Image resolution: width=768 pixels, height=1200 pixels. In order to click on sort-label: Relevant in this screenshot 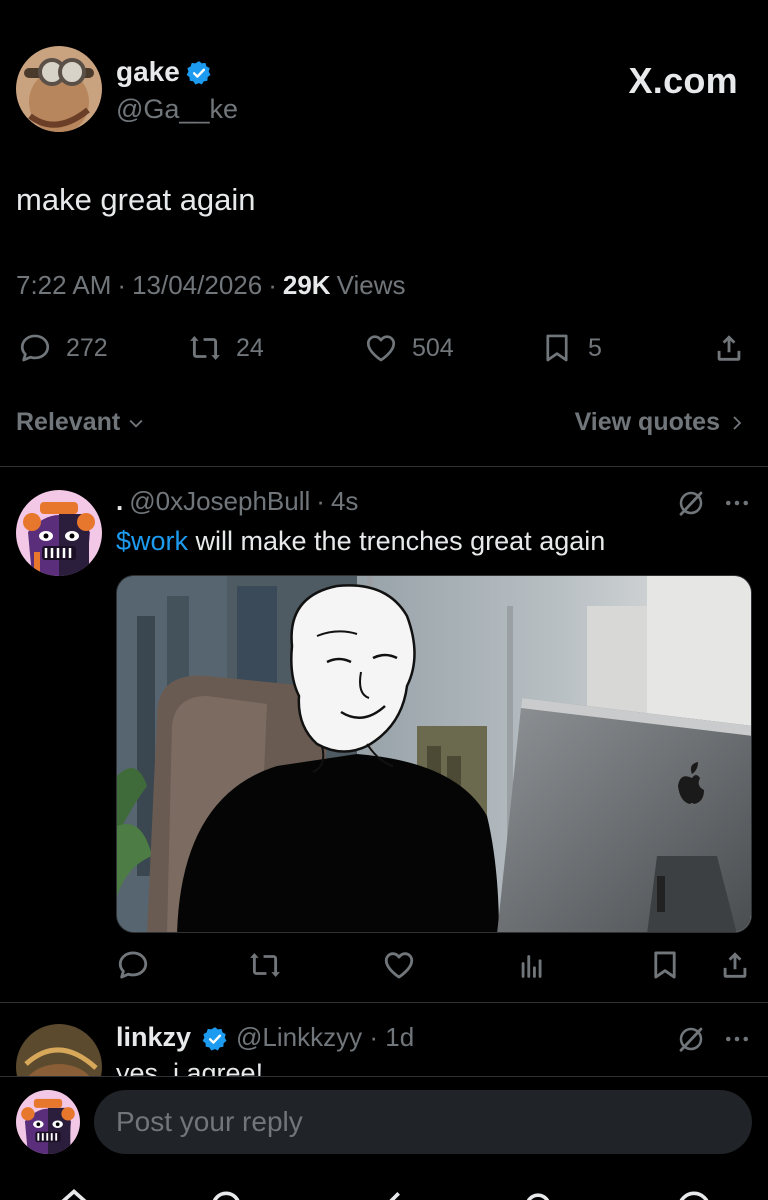, I will do `click(68, 422)`.